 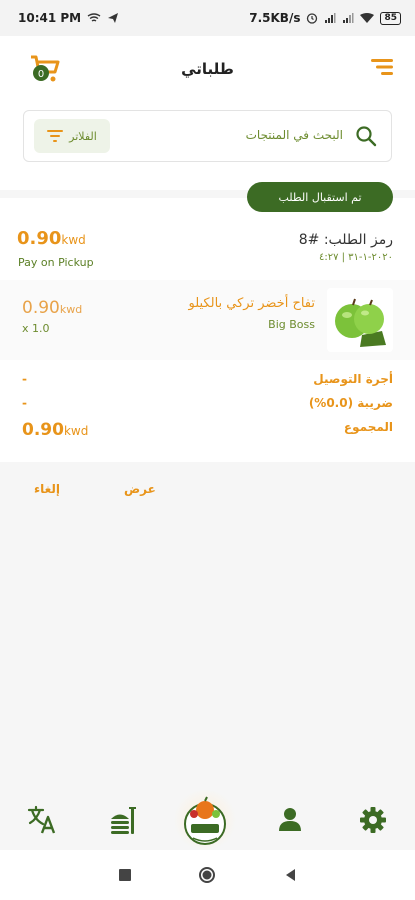 What do you see at coordinates (43, 430) in the screenshot?
I see `total-amount: 0.90` at bounding box center [43, 430].